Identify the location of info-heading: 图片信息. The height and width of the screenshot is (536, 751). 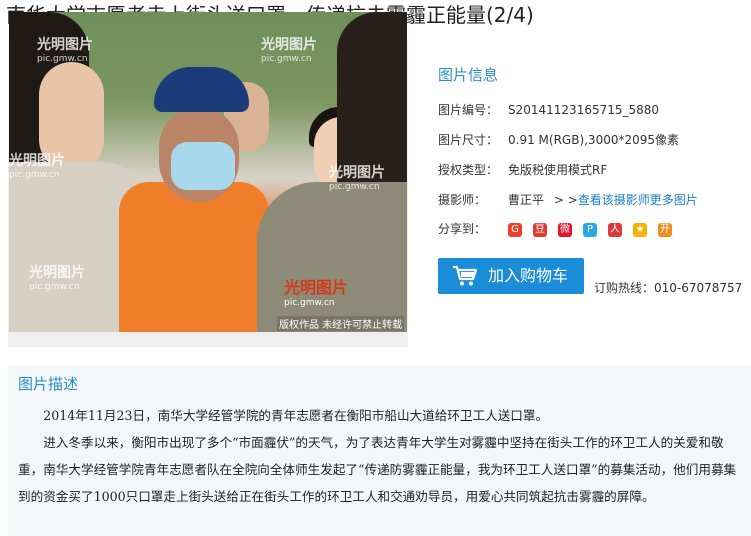
(468, 75).